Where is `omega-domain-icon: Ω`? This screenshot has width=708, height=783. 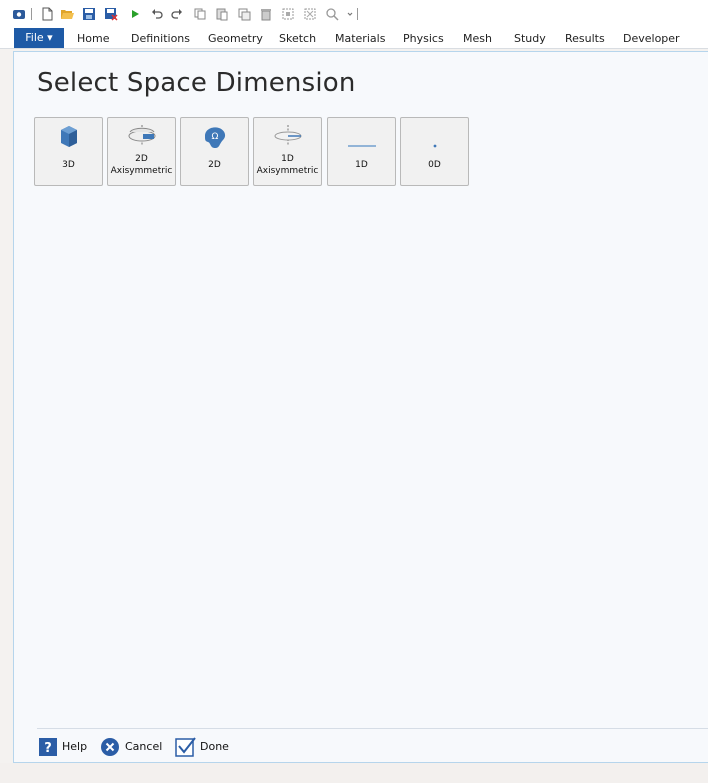
omega-domain-icon: Ω is located at coordinates (214, 141).